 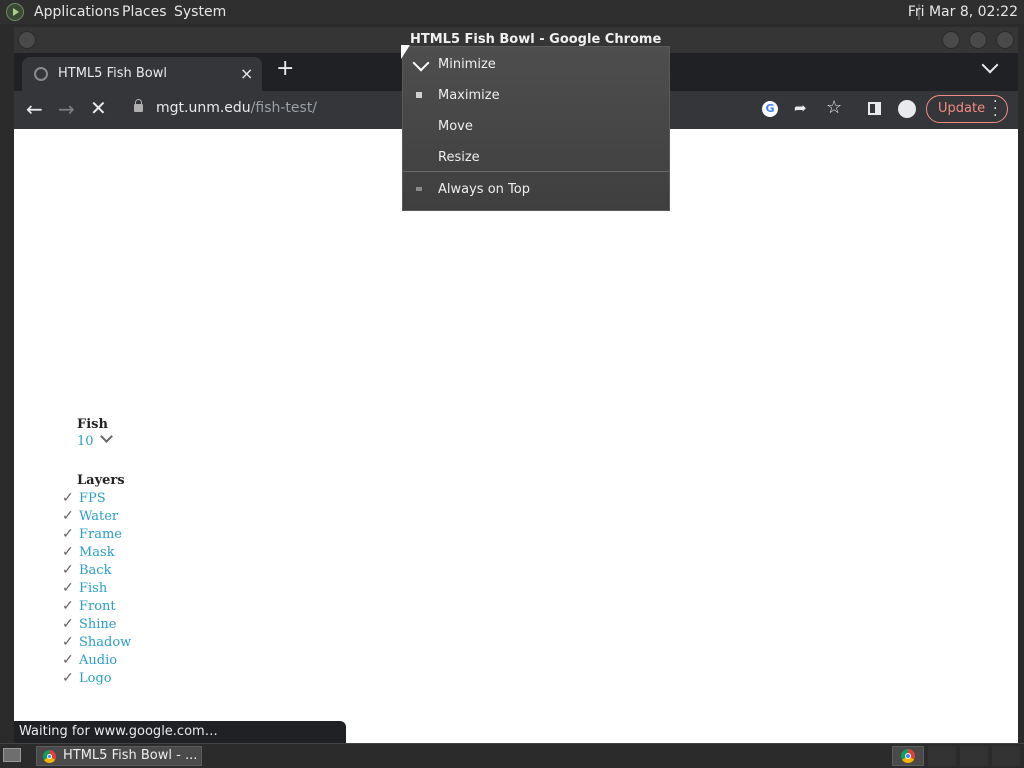 What do you see at coordinates (284, 108) in the screenshot?
I see `url-path: /fish-test/` at bounding box center [284, 108].